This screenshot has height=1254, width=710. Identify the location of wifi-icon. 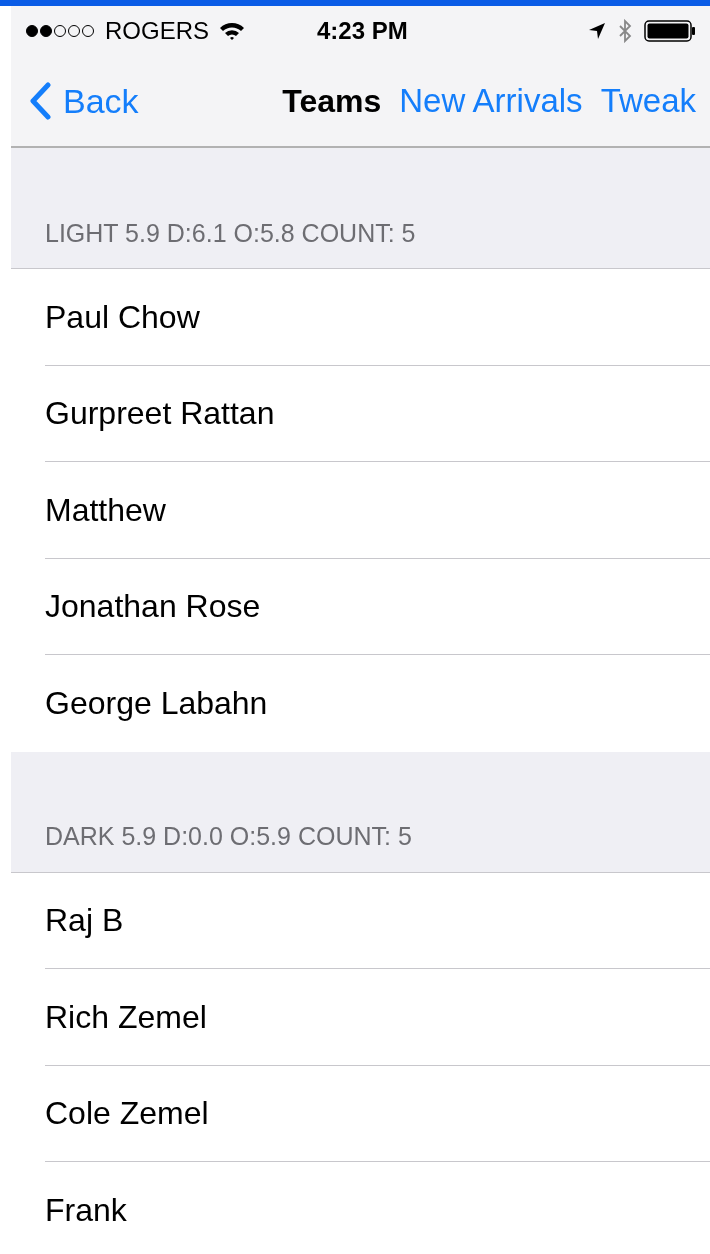
(232, 31).